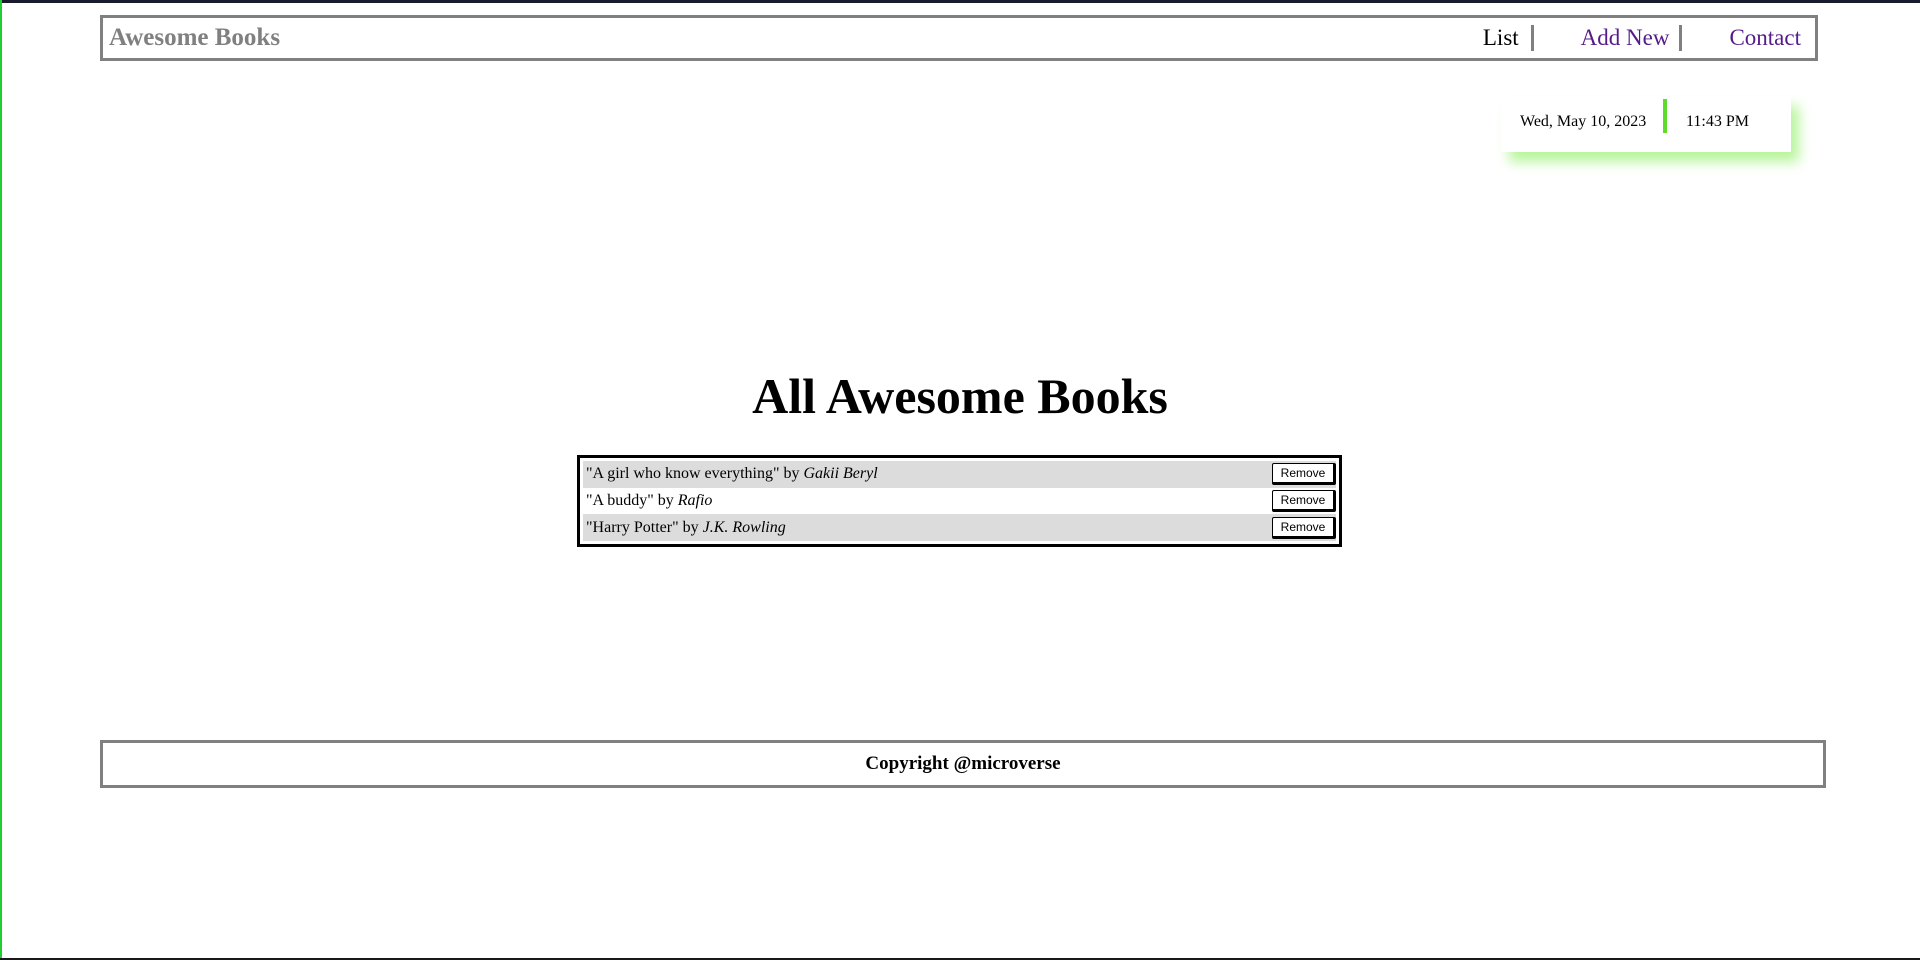 The height and width of the screenshot is (960, 1920). I want to click on main-nav: List Add New Contact, so click(1642, 38).